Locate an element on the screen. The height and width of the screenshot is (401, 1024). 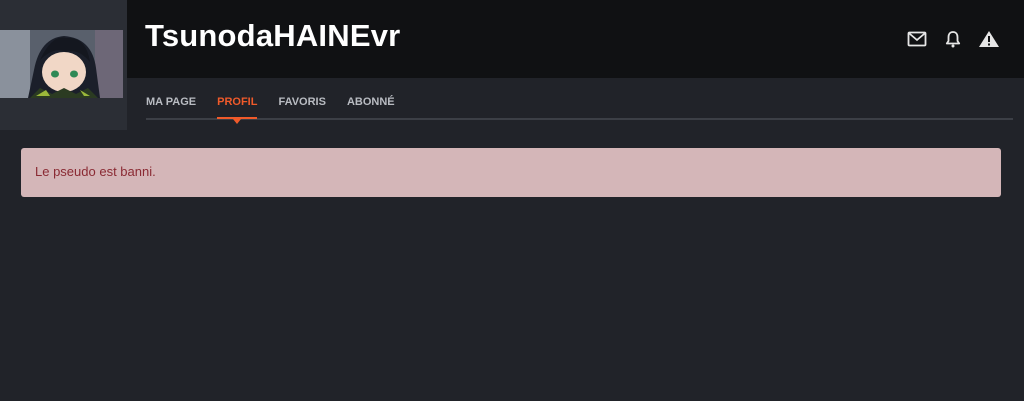
avatar is located at coordinates (61, 64).